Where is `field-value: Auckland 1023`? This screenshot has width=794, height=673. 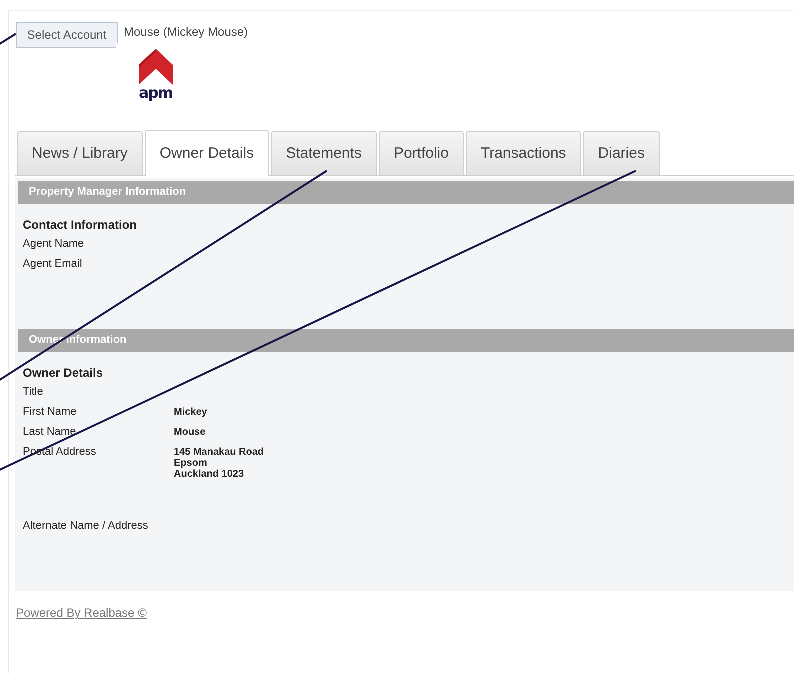
field-value: Auckland 1023 is located at coordinates (210, 474).